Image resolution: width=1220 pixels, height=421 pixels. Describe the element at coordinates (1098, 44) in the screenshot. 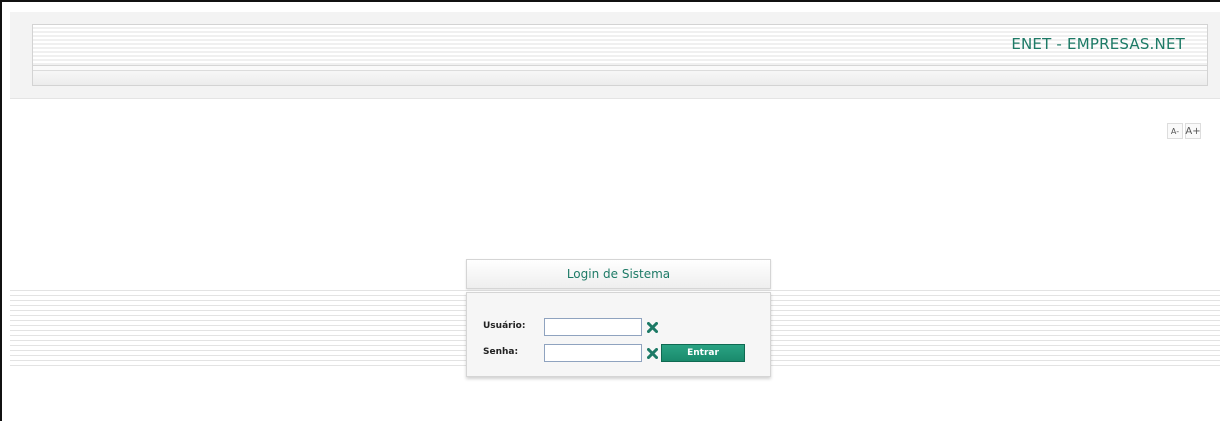

I see `site-title: ENET - EMPRESAS.NET` at that location.